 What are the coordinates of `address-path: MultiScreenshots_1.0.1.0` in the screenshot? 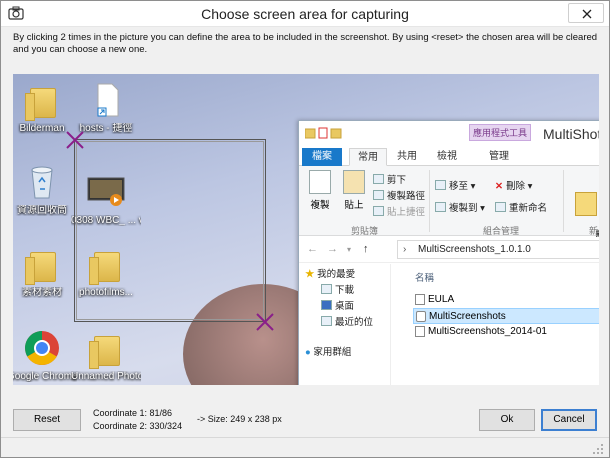 It's located at (474, 249).